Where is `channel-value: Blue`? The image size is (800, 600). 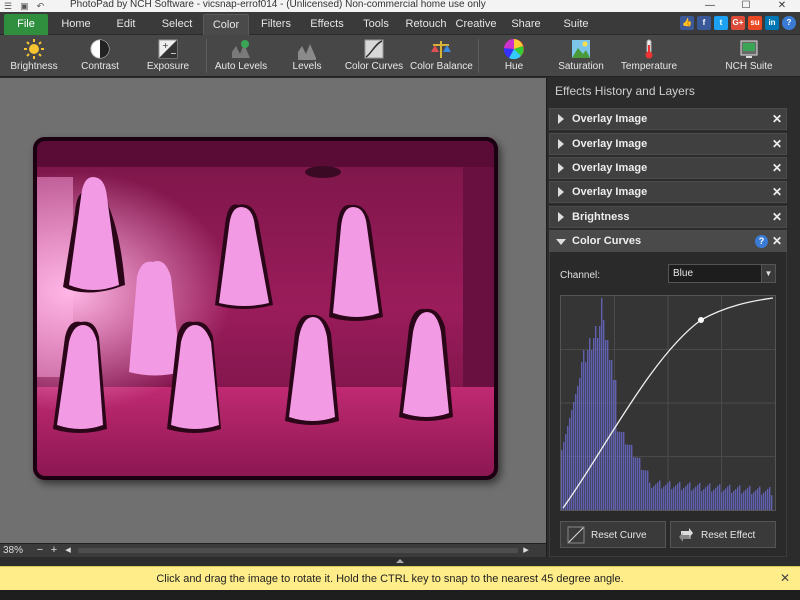 channel-value: Blue is located at coordinates (683, 273).